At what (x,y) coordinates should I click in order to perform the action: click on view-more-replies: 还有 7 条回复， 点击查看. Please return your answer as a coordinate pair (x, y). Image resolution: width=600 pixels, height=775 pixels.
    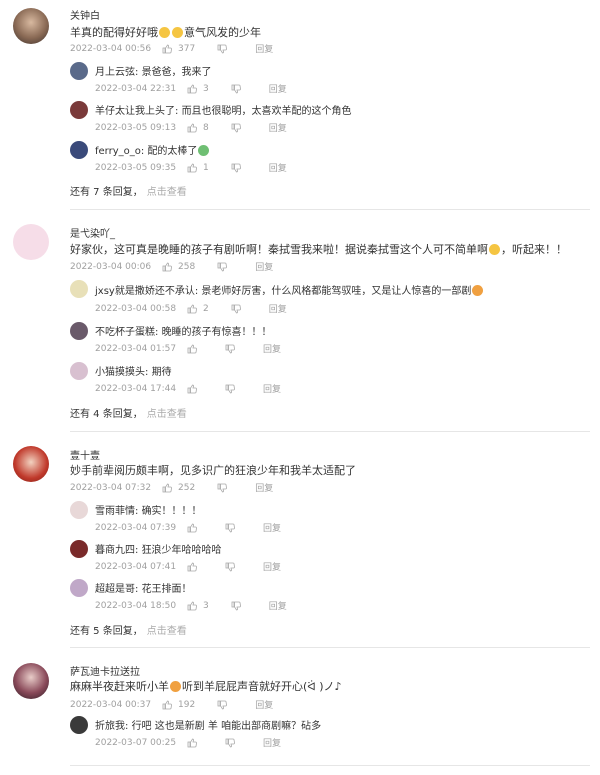
    Looking at the image, I should click on (128, 190).